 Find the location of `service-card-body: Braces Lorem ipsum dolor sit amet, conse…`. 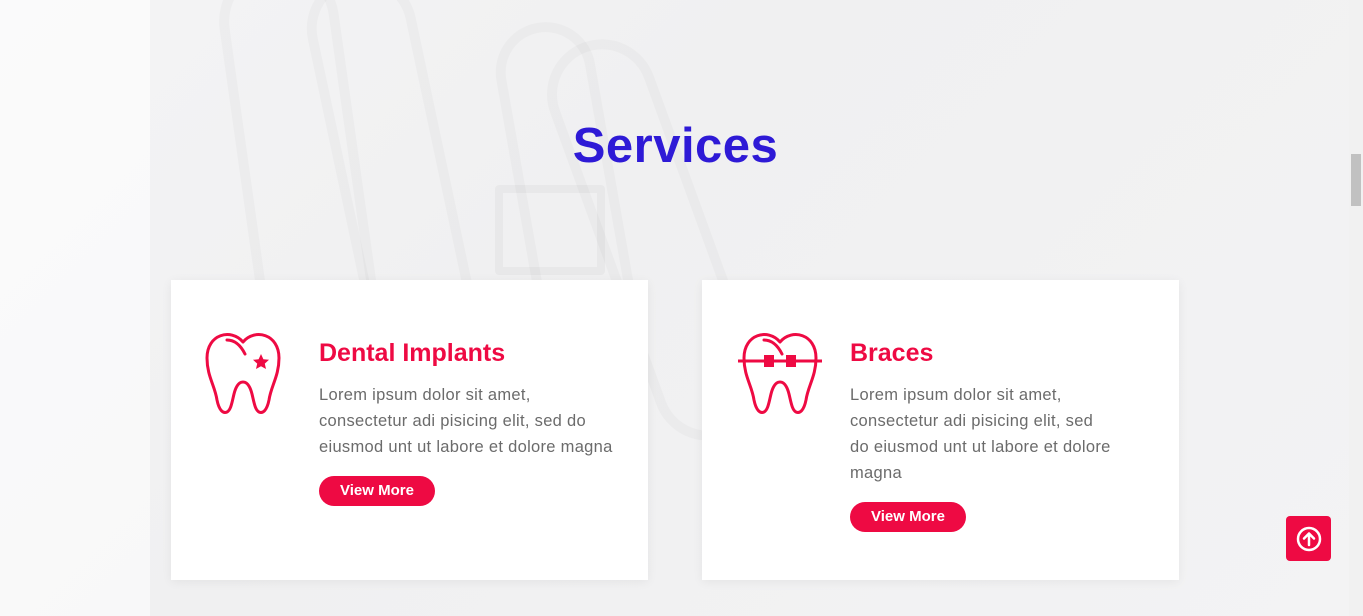

service-card-body: Braces Lorem ipsum dolor sit amet, conse… is located at coordinates (1000, 435).